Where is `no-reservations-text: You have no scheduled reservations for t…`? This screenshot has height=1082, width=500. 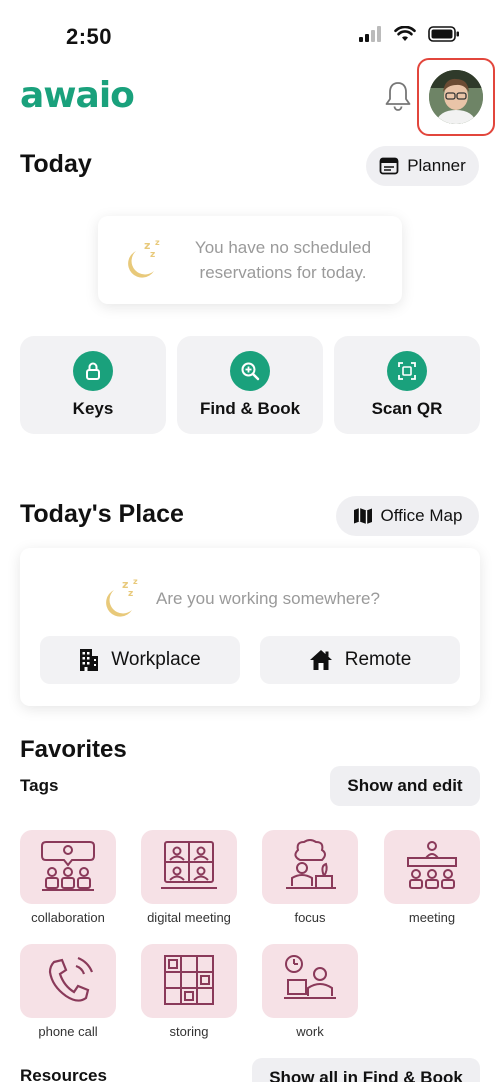 no-reservations-text: You have no scheduled reservations for t… is located at coordinates (283, 260).